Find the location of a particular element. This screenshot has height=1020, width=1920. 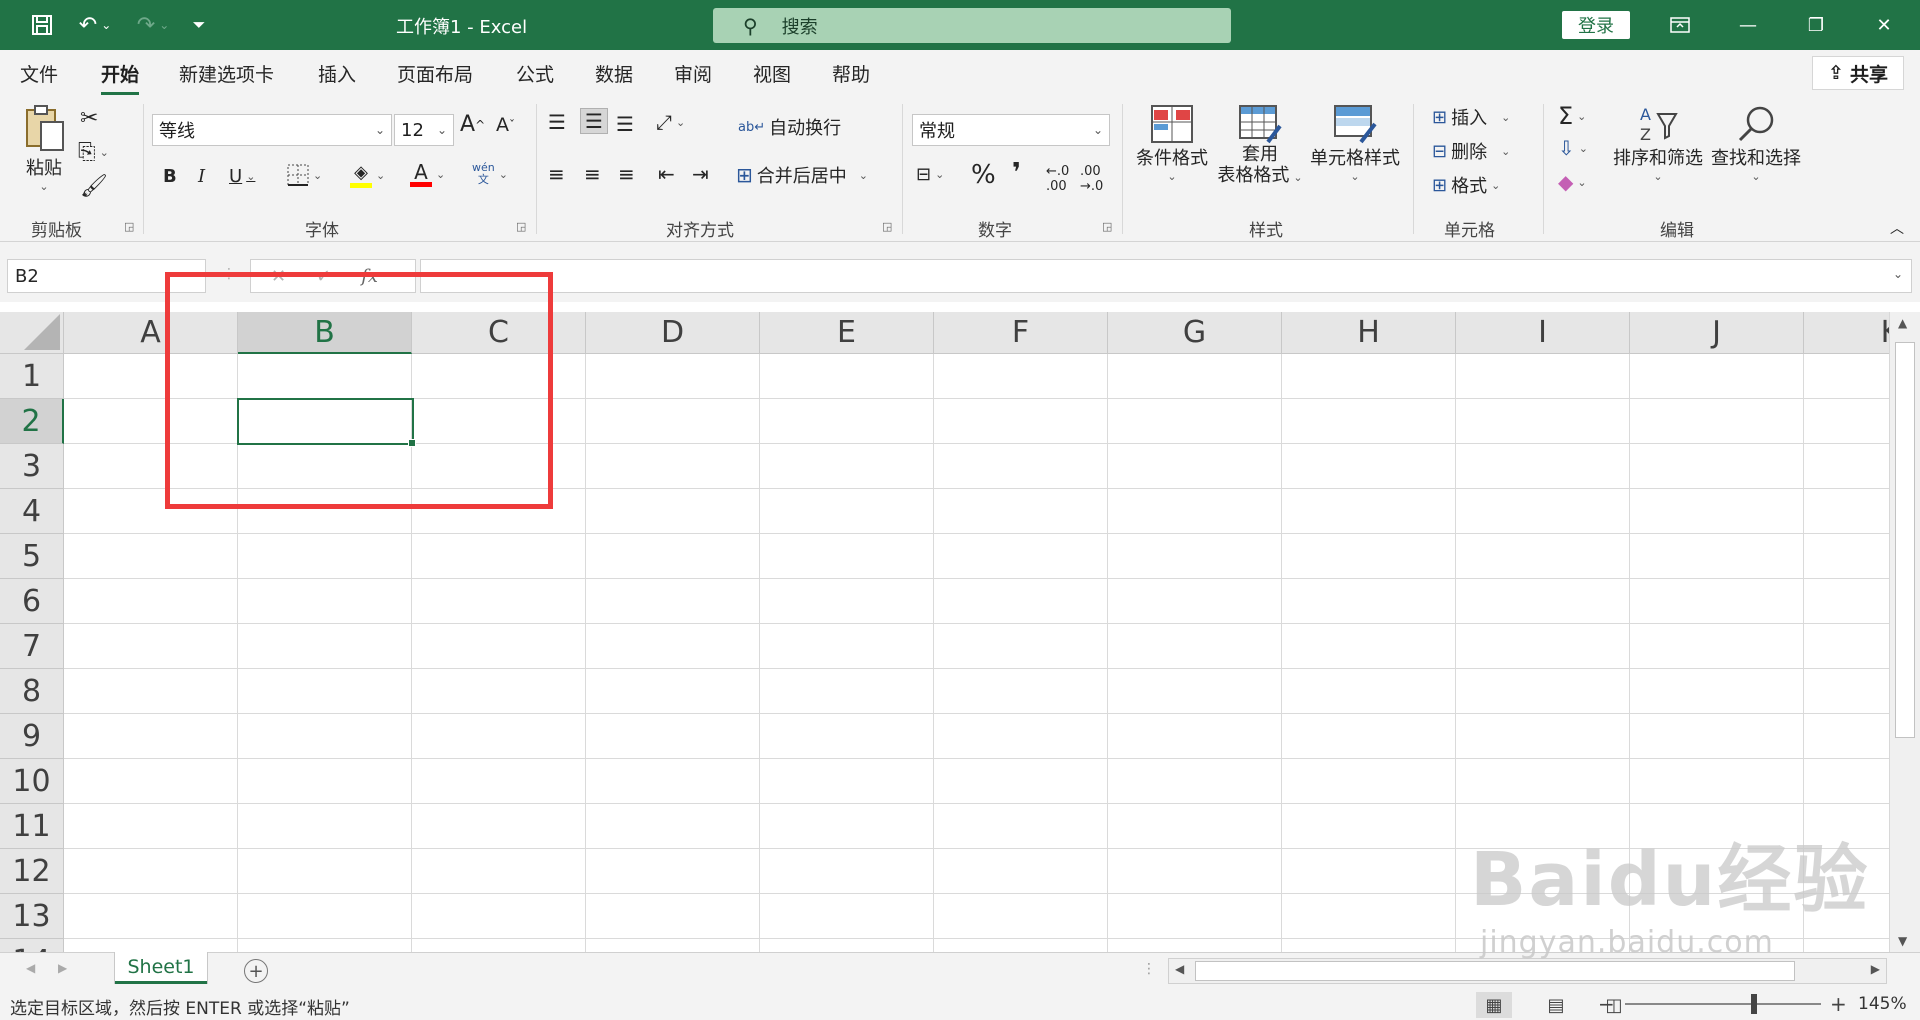

conditional-formatting-button: 条件格式 ⌄ is located at coordinates (1172, 143).